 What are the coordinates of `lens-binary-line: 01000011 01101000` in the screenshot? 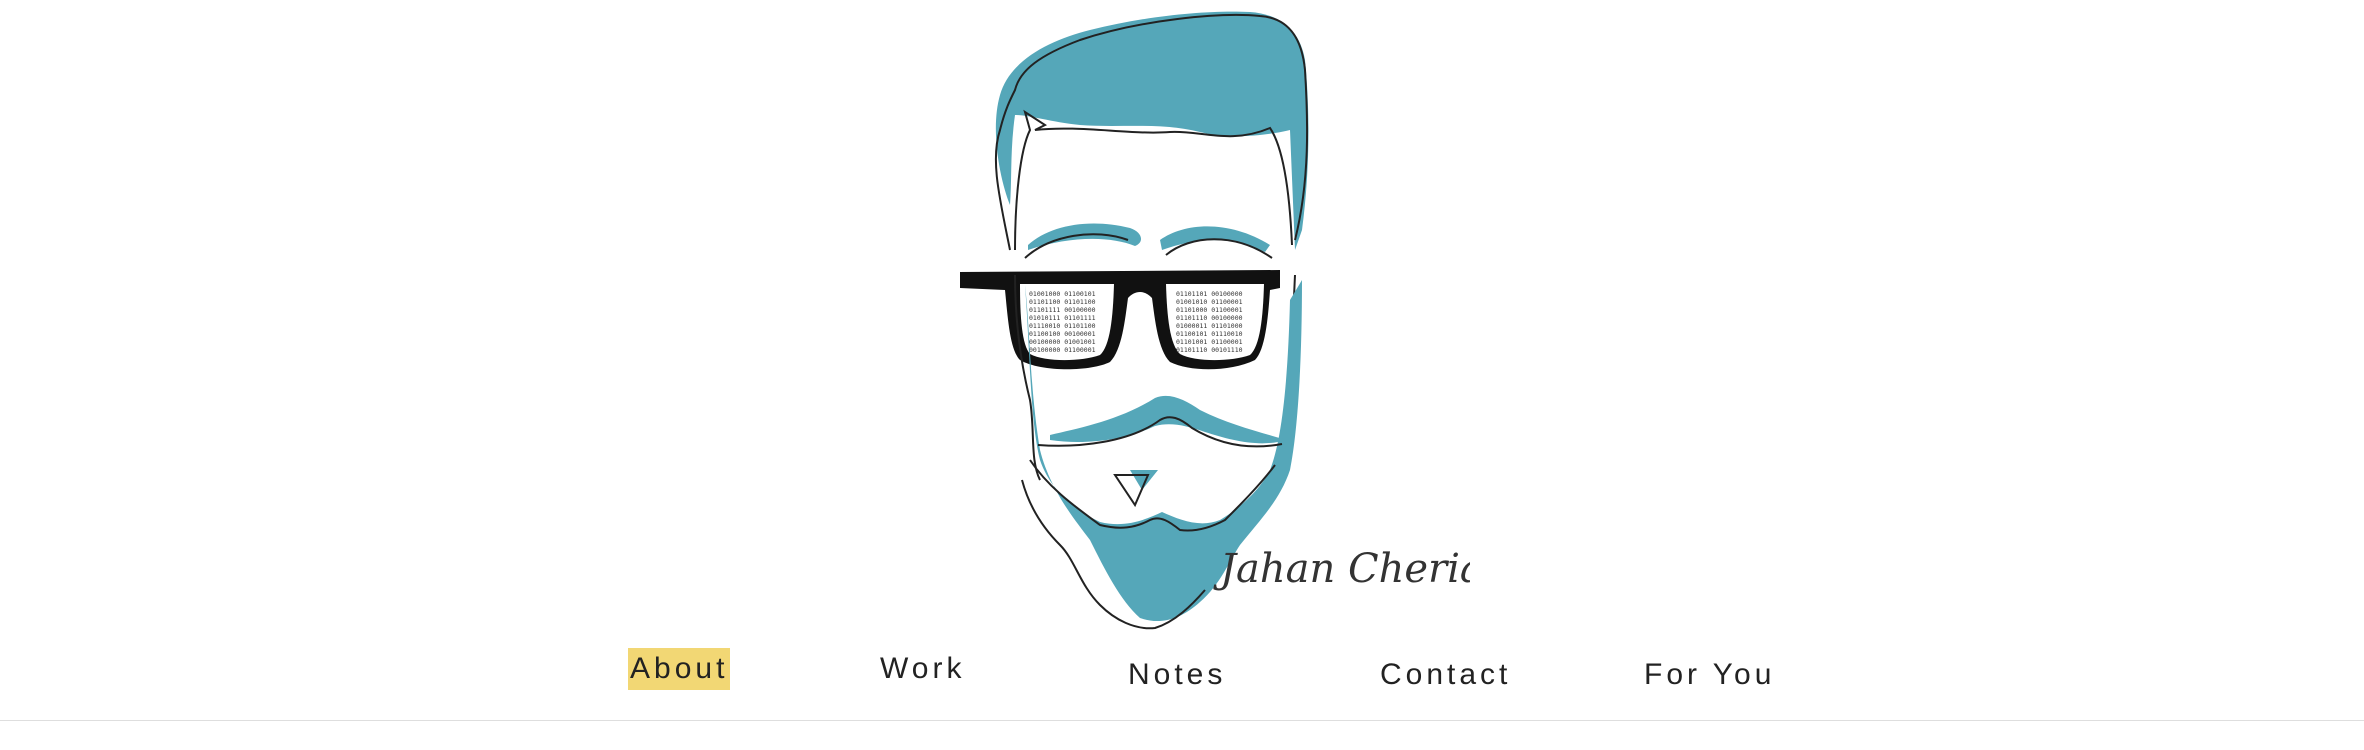 It's located at (1209, 326).